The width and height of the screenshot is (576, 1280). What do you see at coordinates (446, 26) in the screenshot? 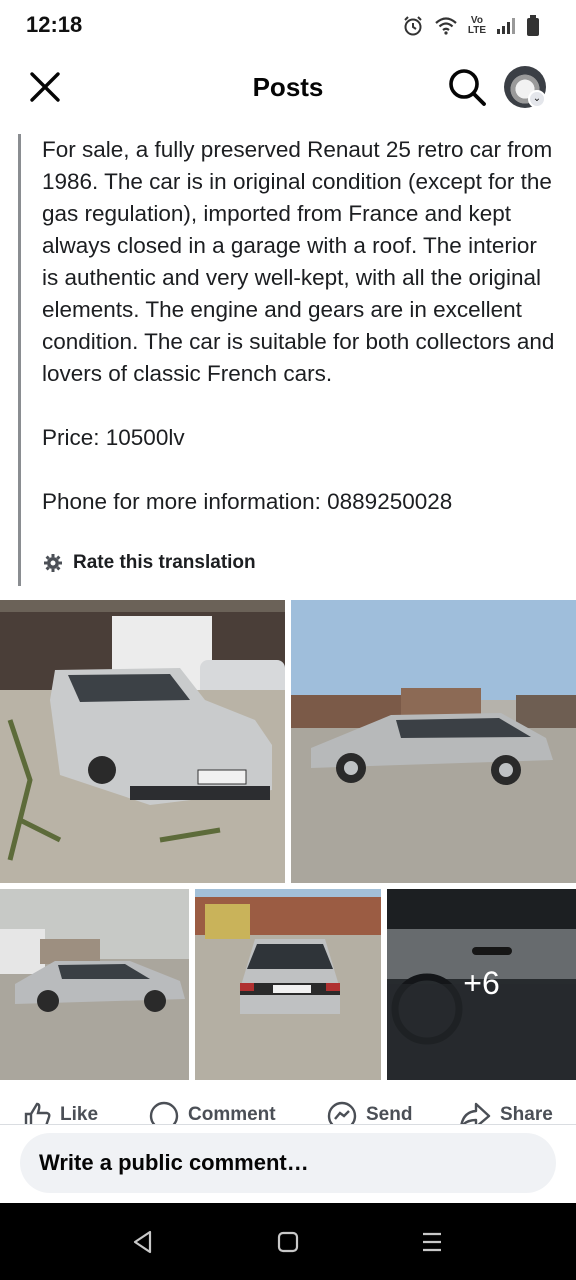
I see `wifi-icon` at bounding box center [446, 26].